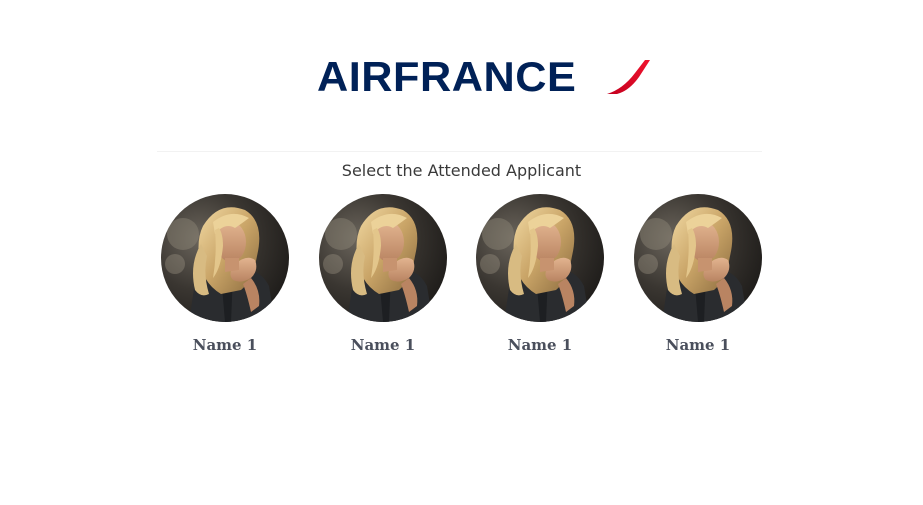  What do you see at coordinates (447, 76) in the screenshot?
I see `logo-wordmark: AIRFRANCE` at bounding box center [447, 76].